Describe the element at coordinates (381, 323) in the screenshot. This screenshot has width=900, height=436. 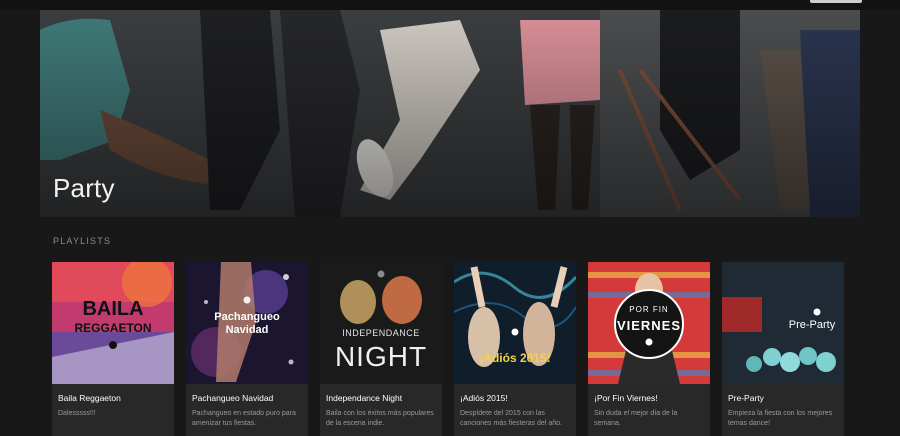
I see `playlist-cover: INDEPENDANCE NIGHT` at that location.